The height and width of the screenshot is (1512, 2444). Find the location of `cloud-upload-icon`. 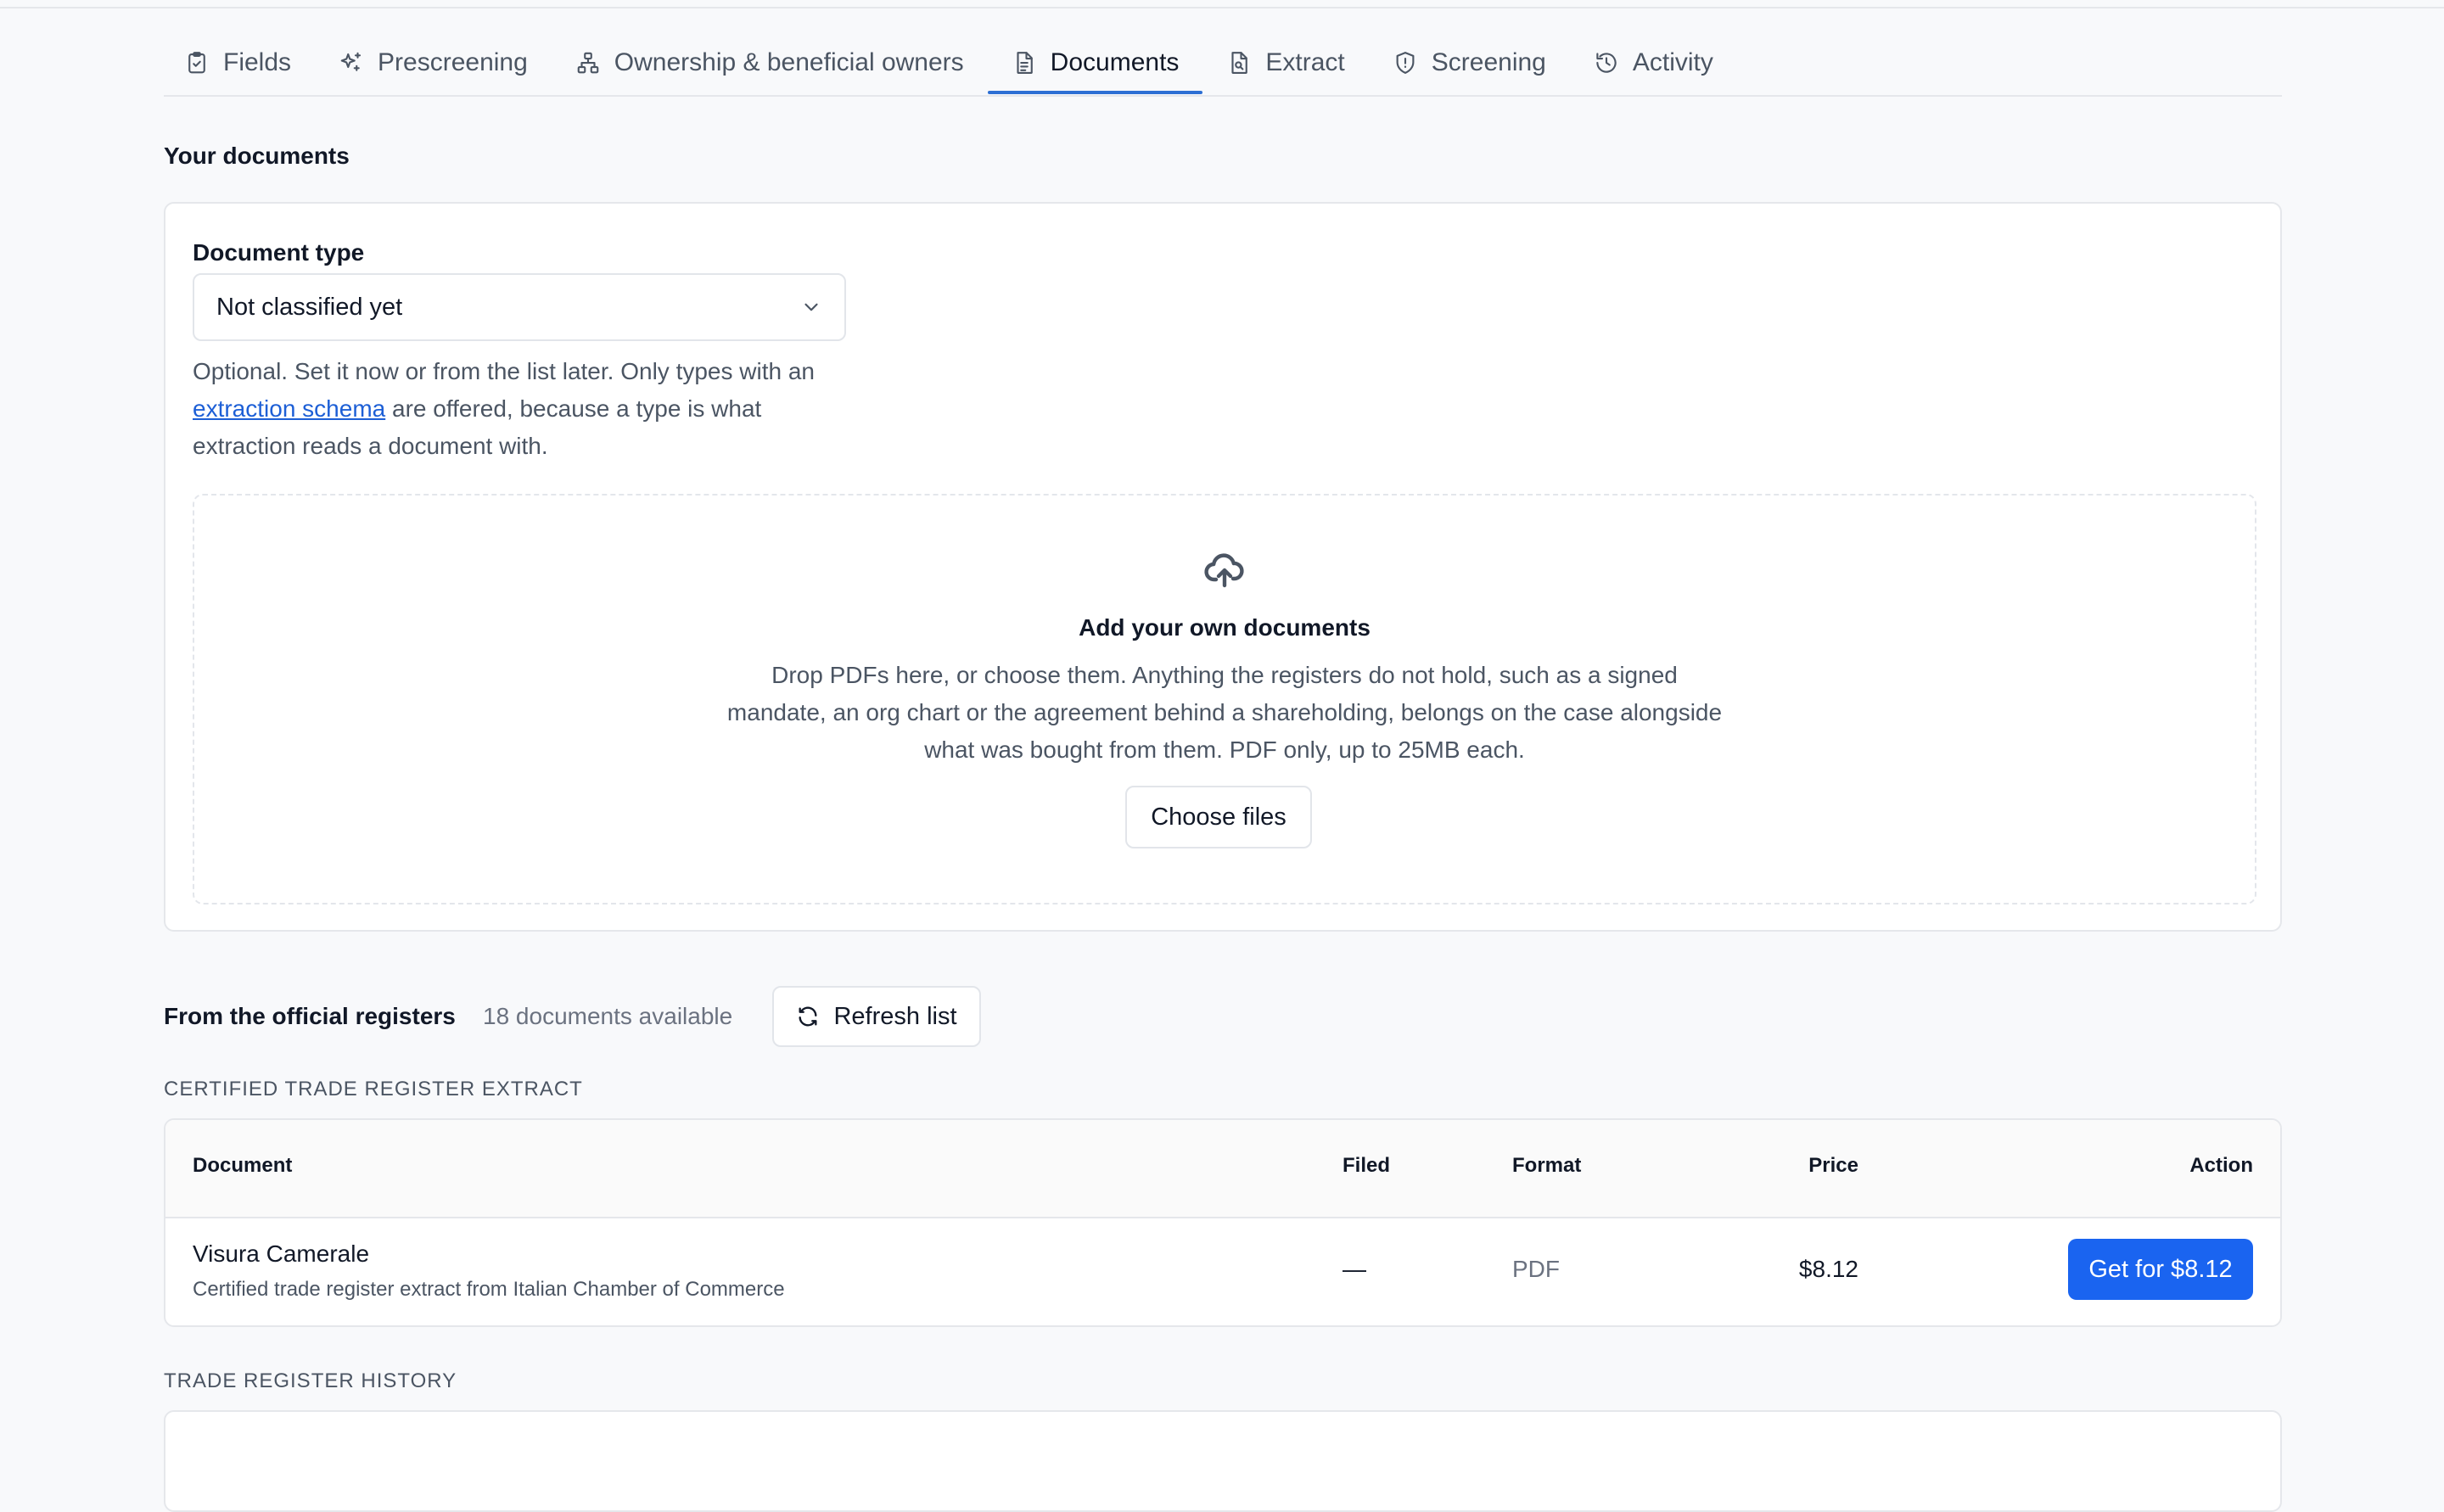

cloud-upload-icon is located at coordinates (1224, 570).